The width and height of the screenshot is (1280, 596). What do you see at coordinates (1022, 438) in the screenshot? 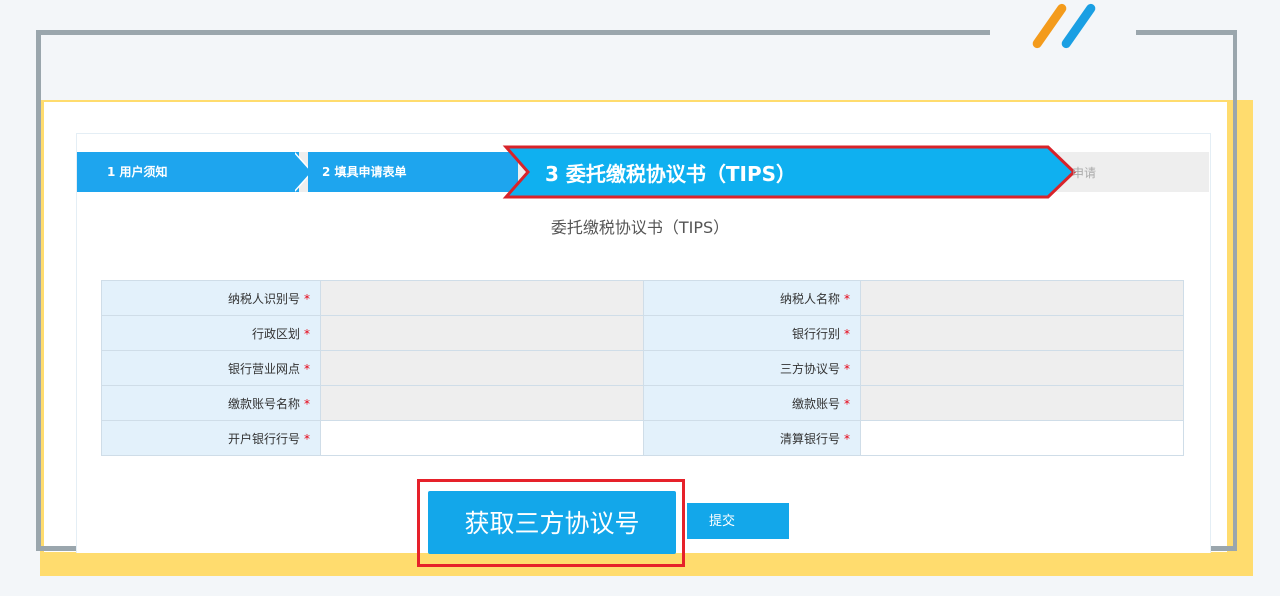
I see `clearing-bank-code-input` at bounding box center [1022, 438].